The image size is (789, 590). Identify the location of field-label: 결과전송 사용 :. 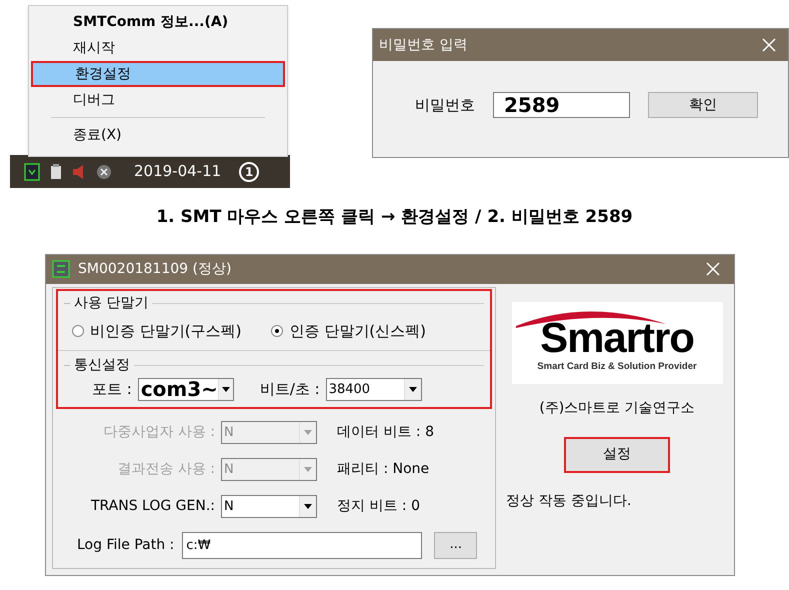
(166, 469).